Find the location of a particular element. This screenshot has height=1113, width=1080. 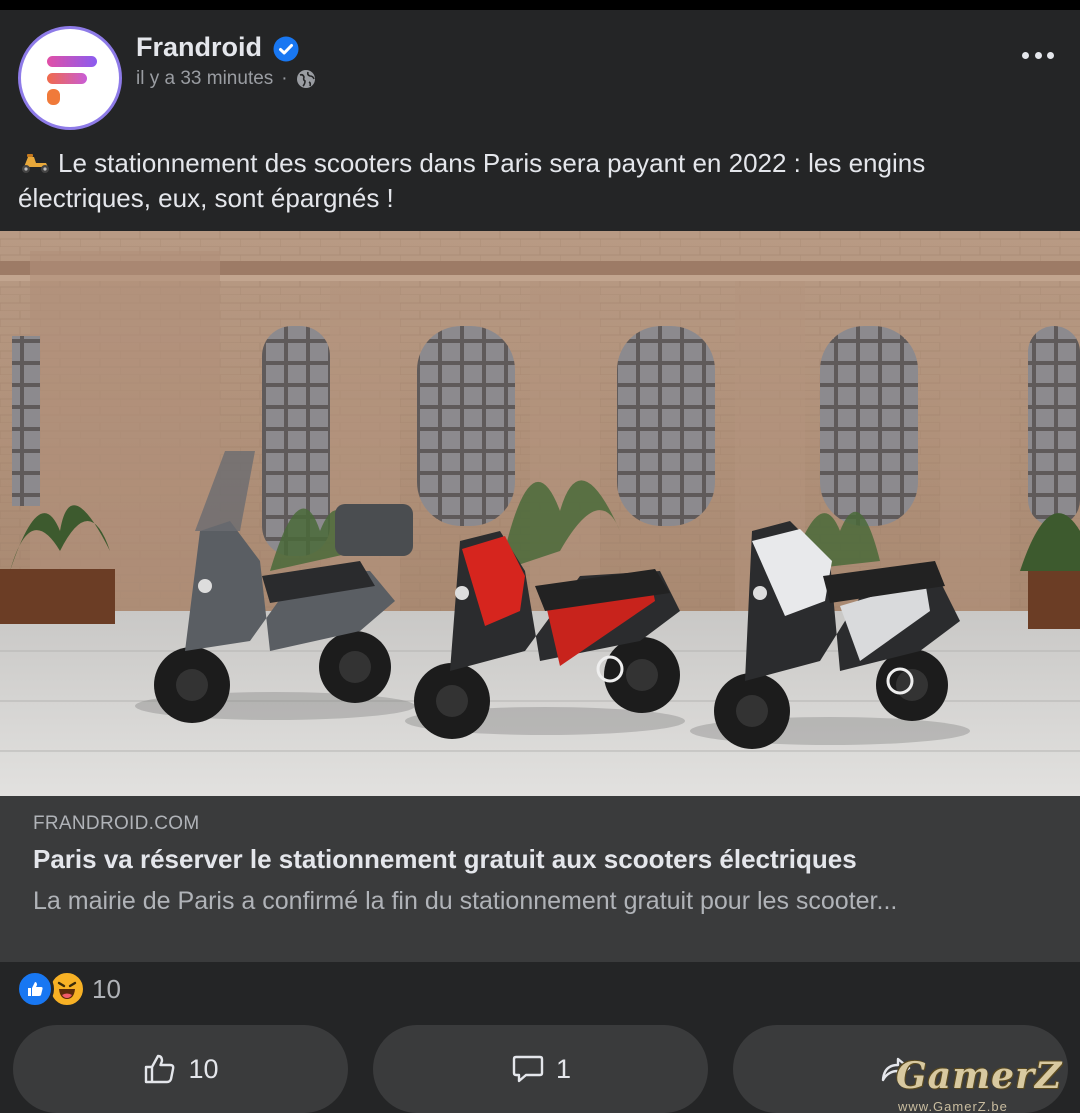

comment-button: 1 is located at coordinates (540, 1069).